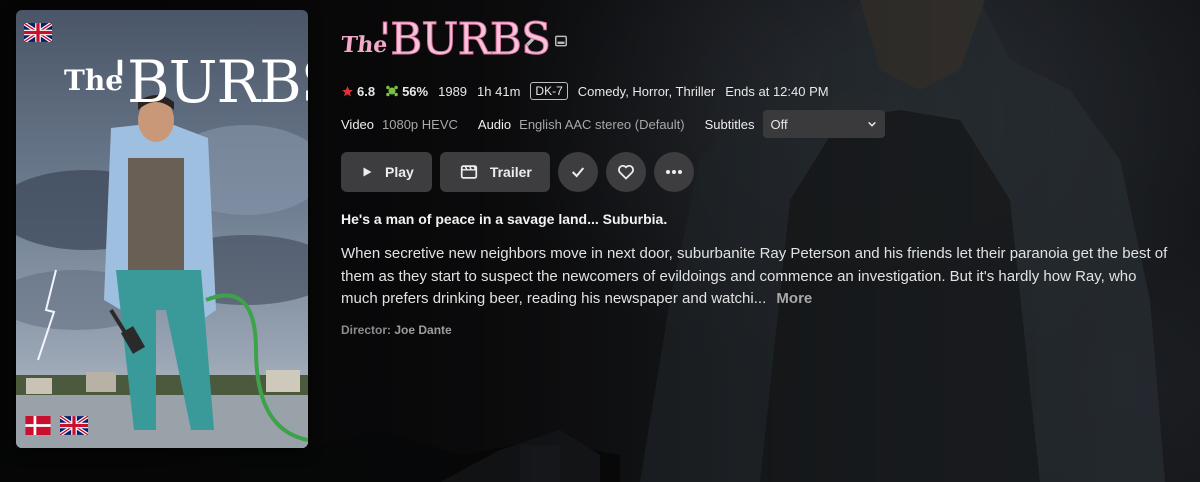 The image size is (1200, 482). I want to click on mark-played-button, so click(577, 172).